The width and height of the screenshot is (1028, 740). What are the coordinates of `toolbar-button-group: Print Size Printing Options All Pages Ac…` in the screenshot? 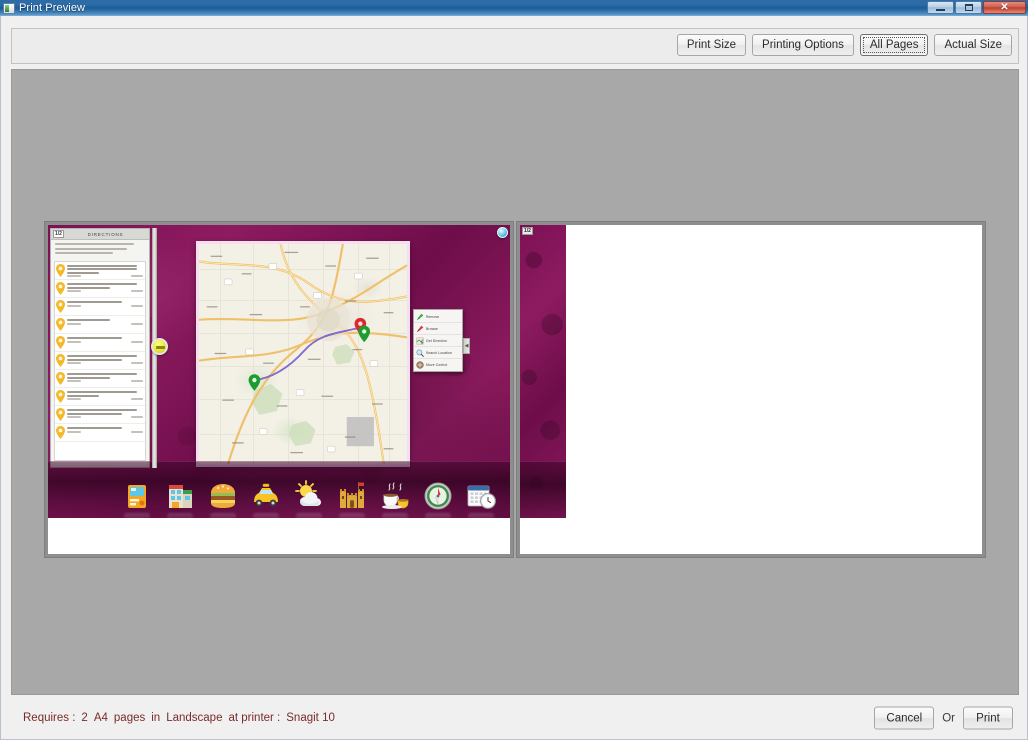 It's located at (844, 45).